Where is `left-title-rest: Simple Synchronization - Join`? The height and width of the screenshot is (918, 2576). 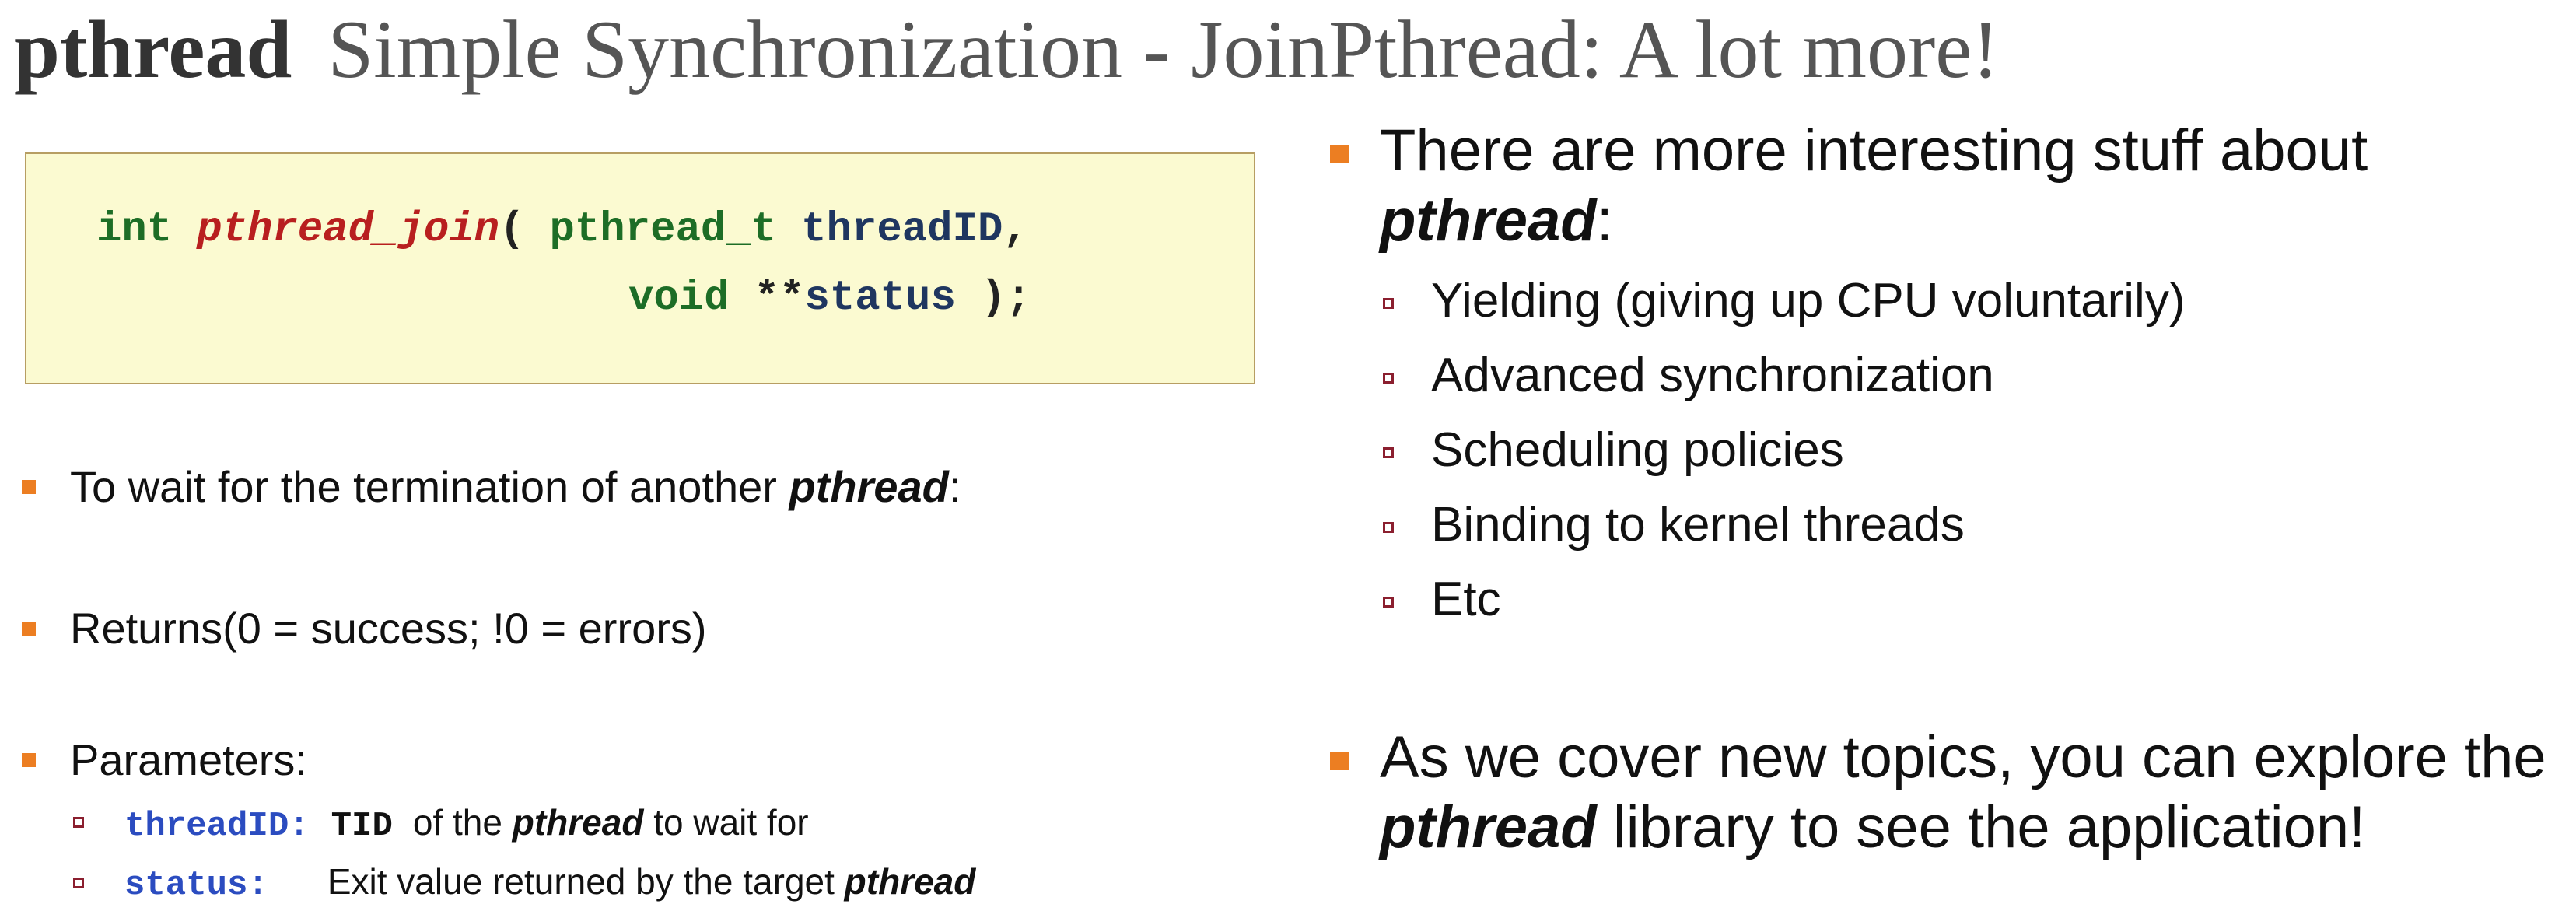
left-title-rest: Simple Synchronization - Join is located at coordinates (828, 49).